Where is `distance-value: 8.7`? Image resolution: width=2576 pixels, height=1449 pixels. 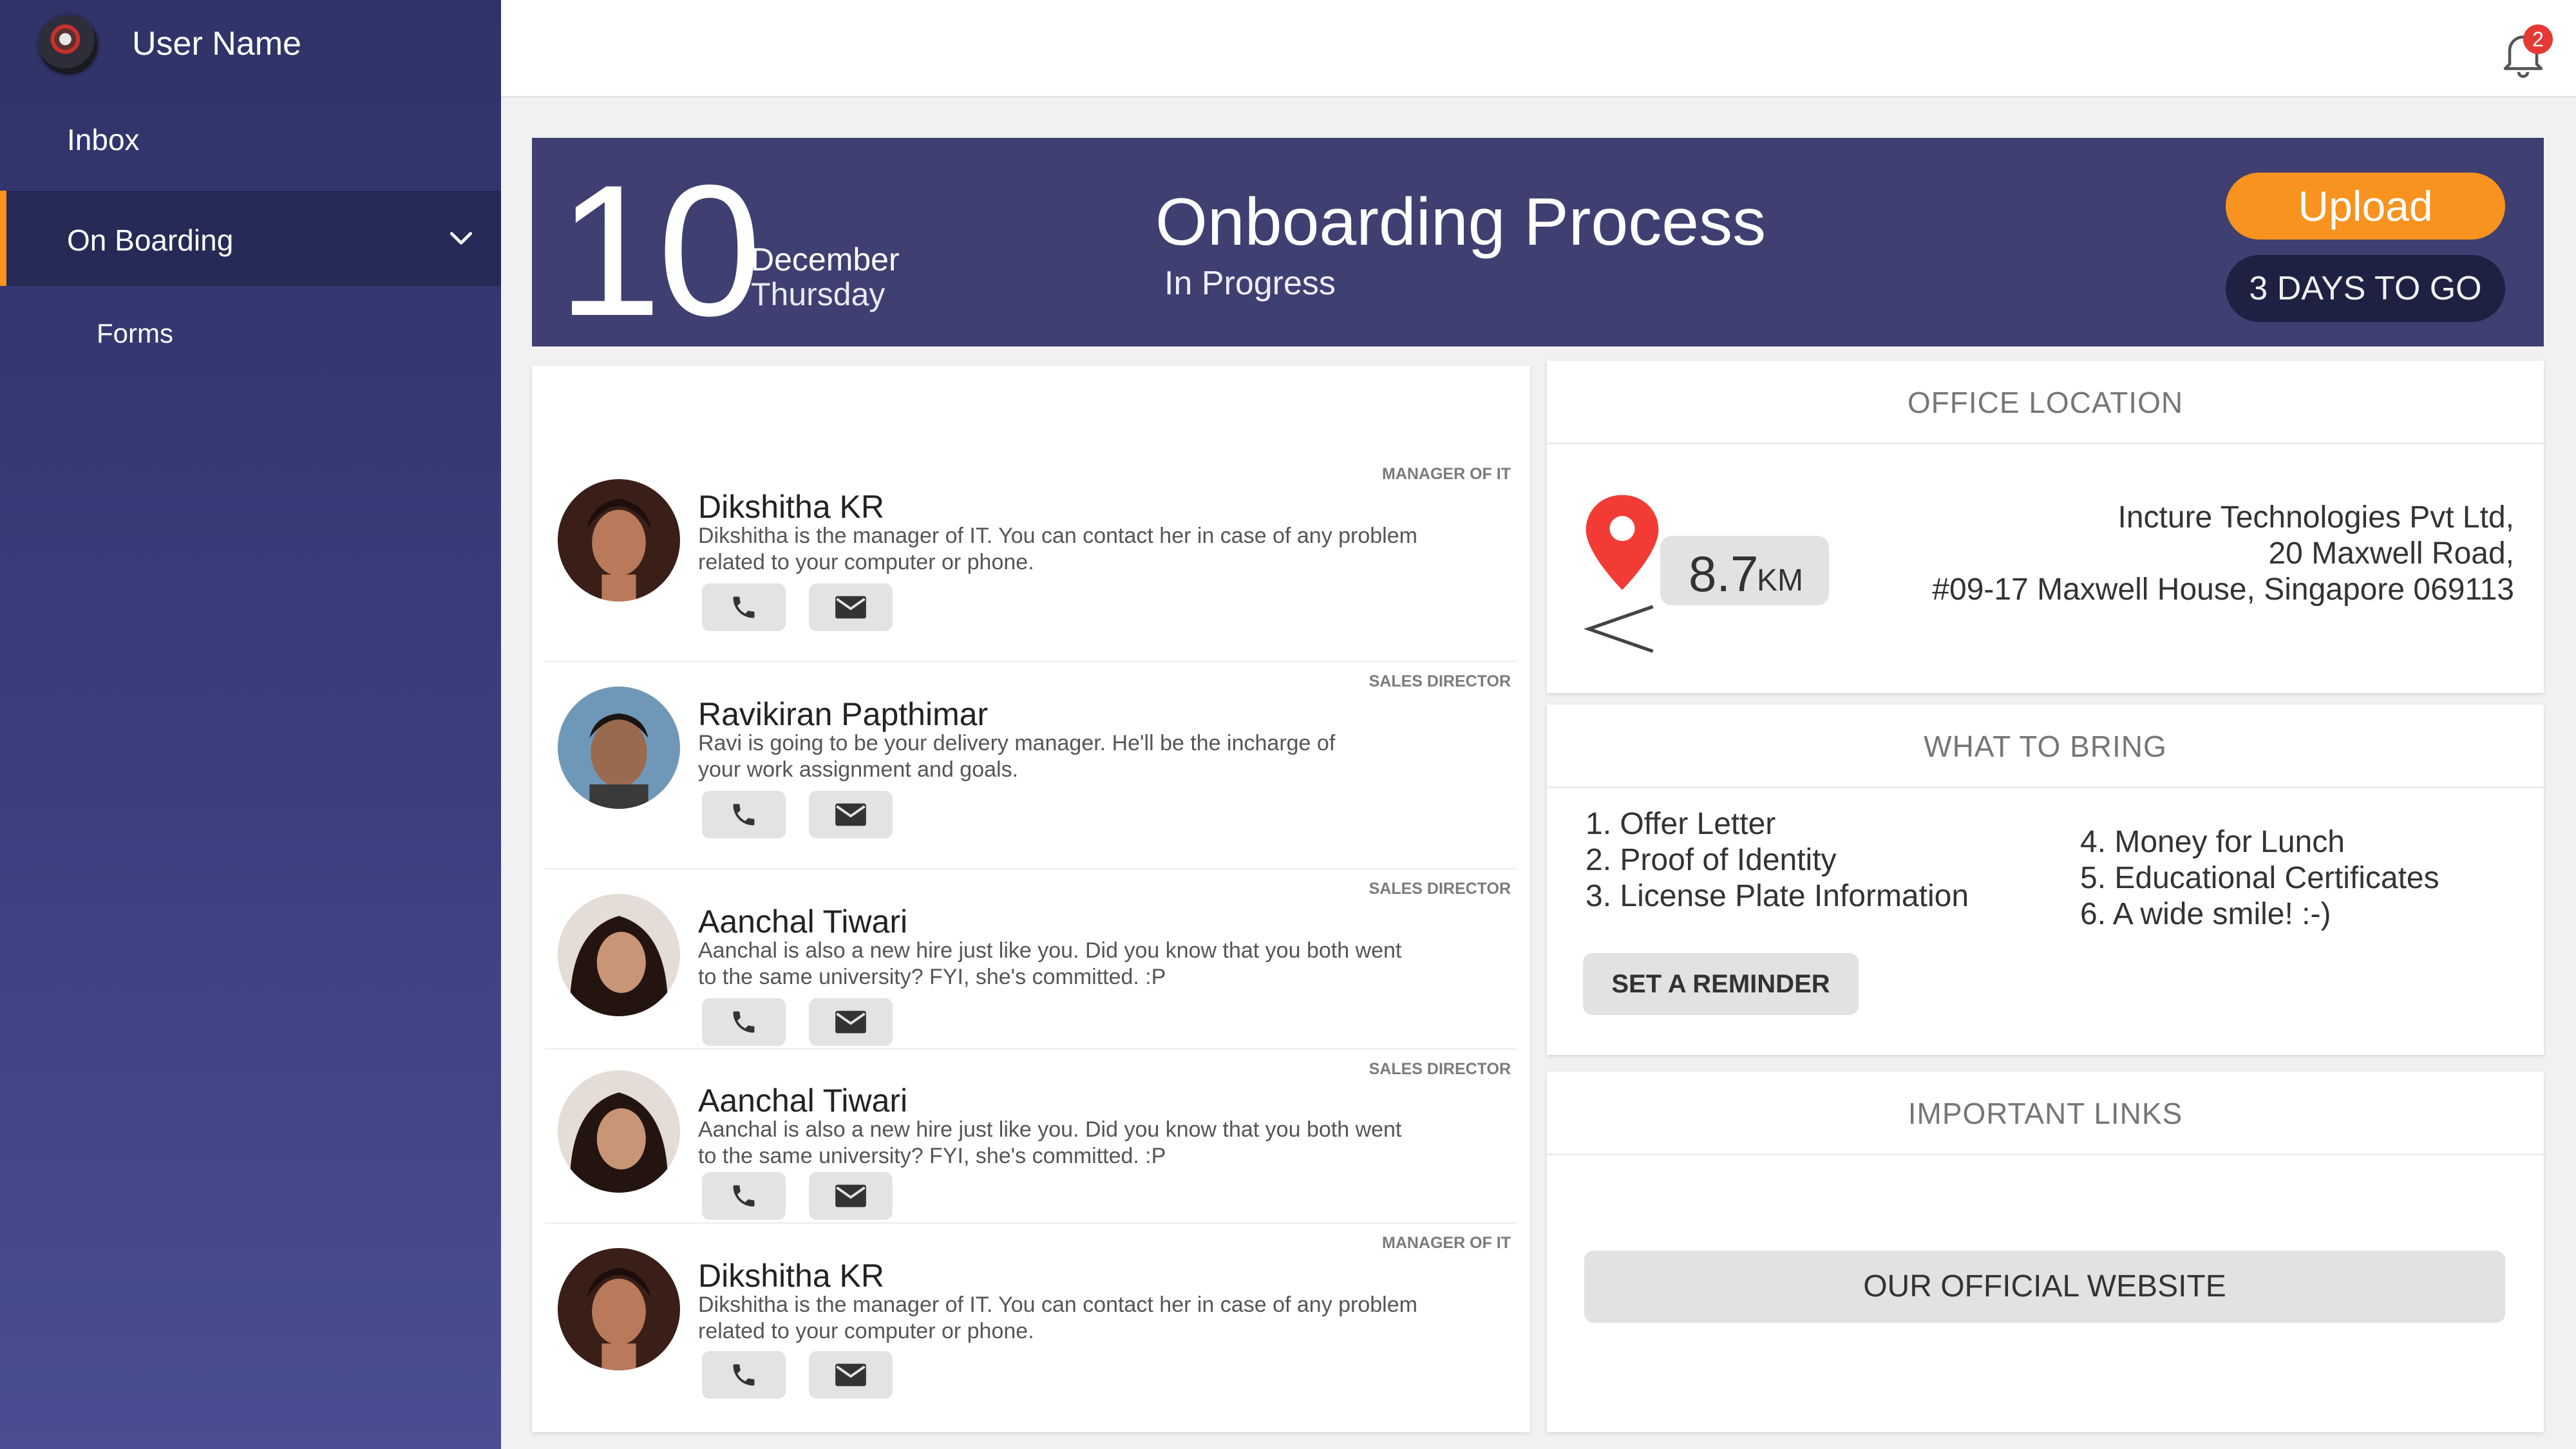 distance-value: 8.7 is located at coordinates (1724, 573).